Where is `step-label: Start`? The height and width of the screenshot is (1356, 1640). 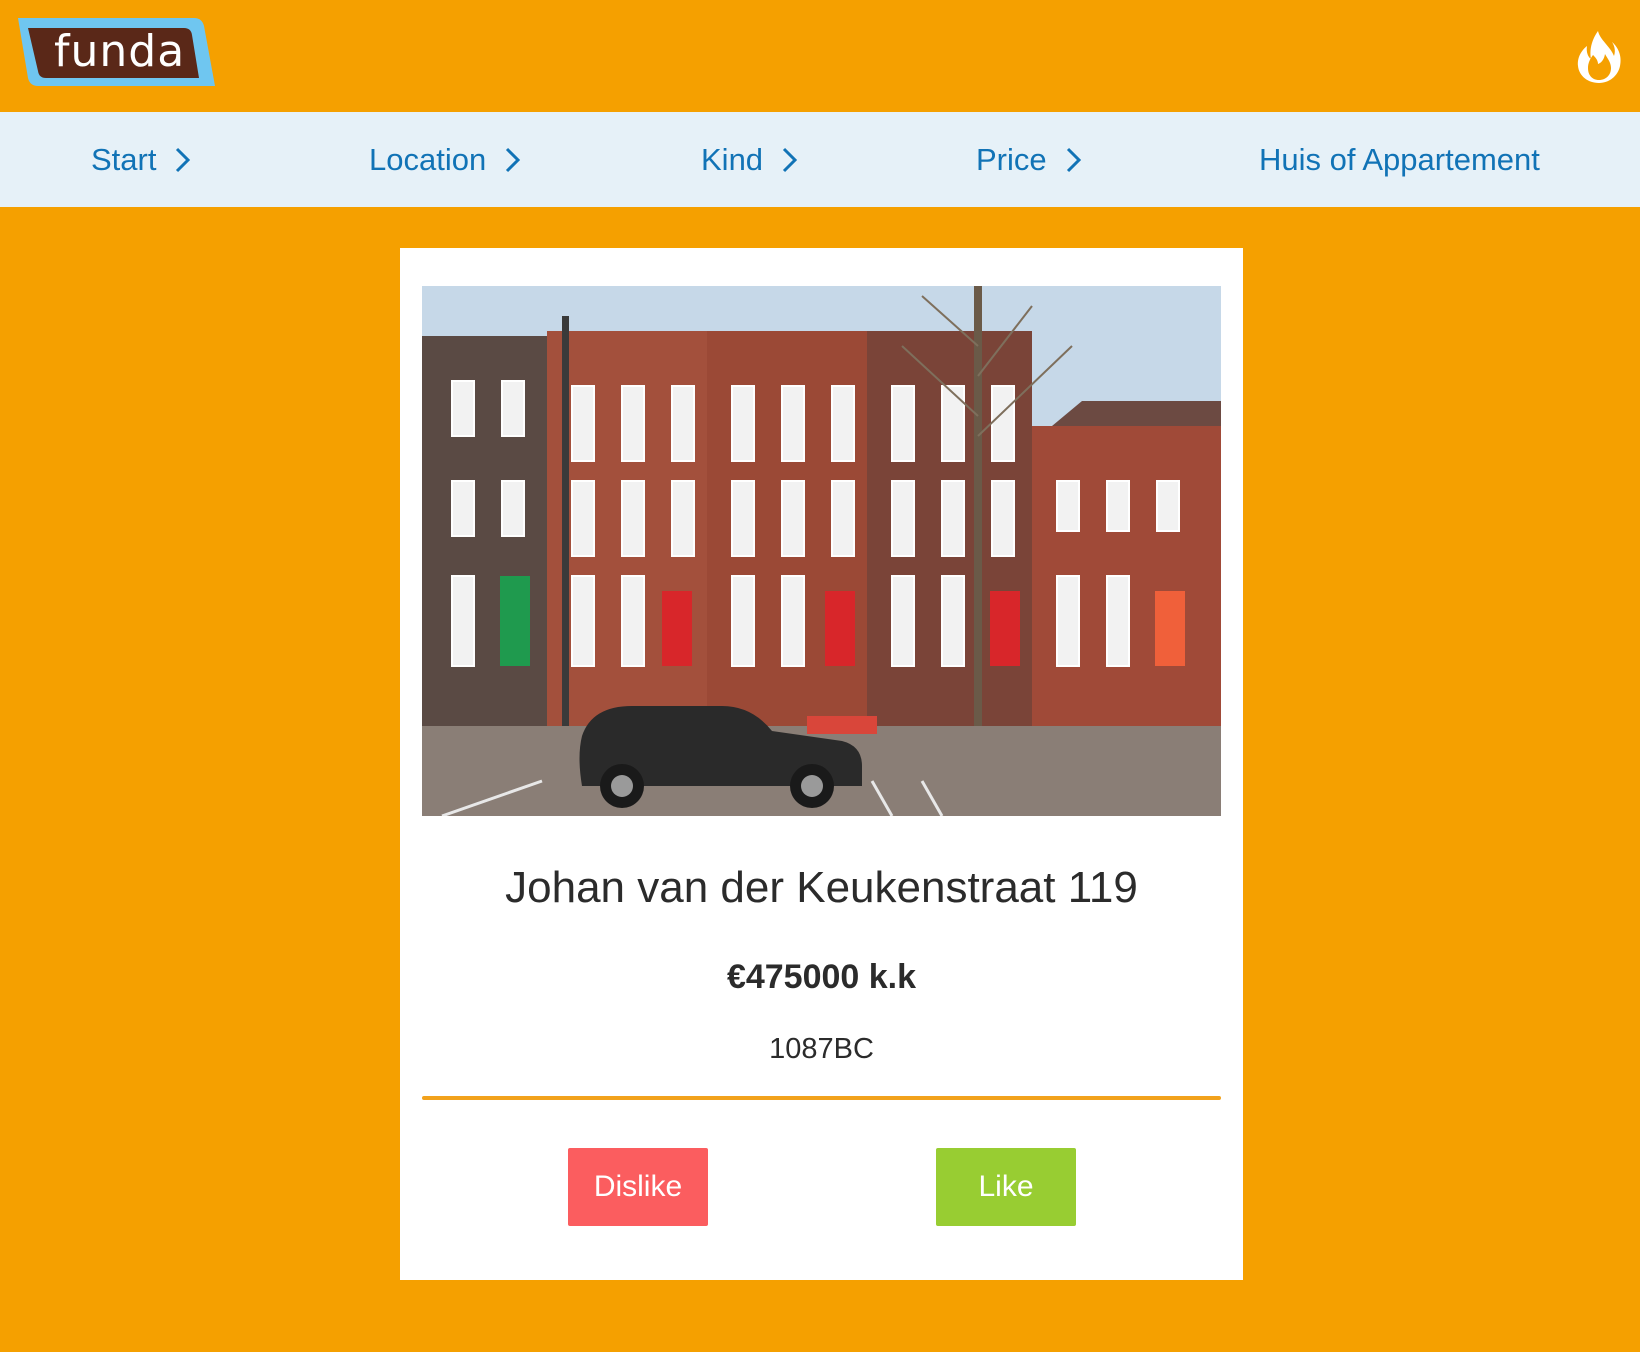
step-label: Start is located at coordinates (124, 159).